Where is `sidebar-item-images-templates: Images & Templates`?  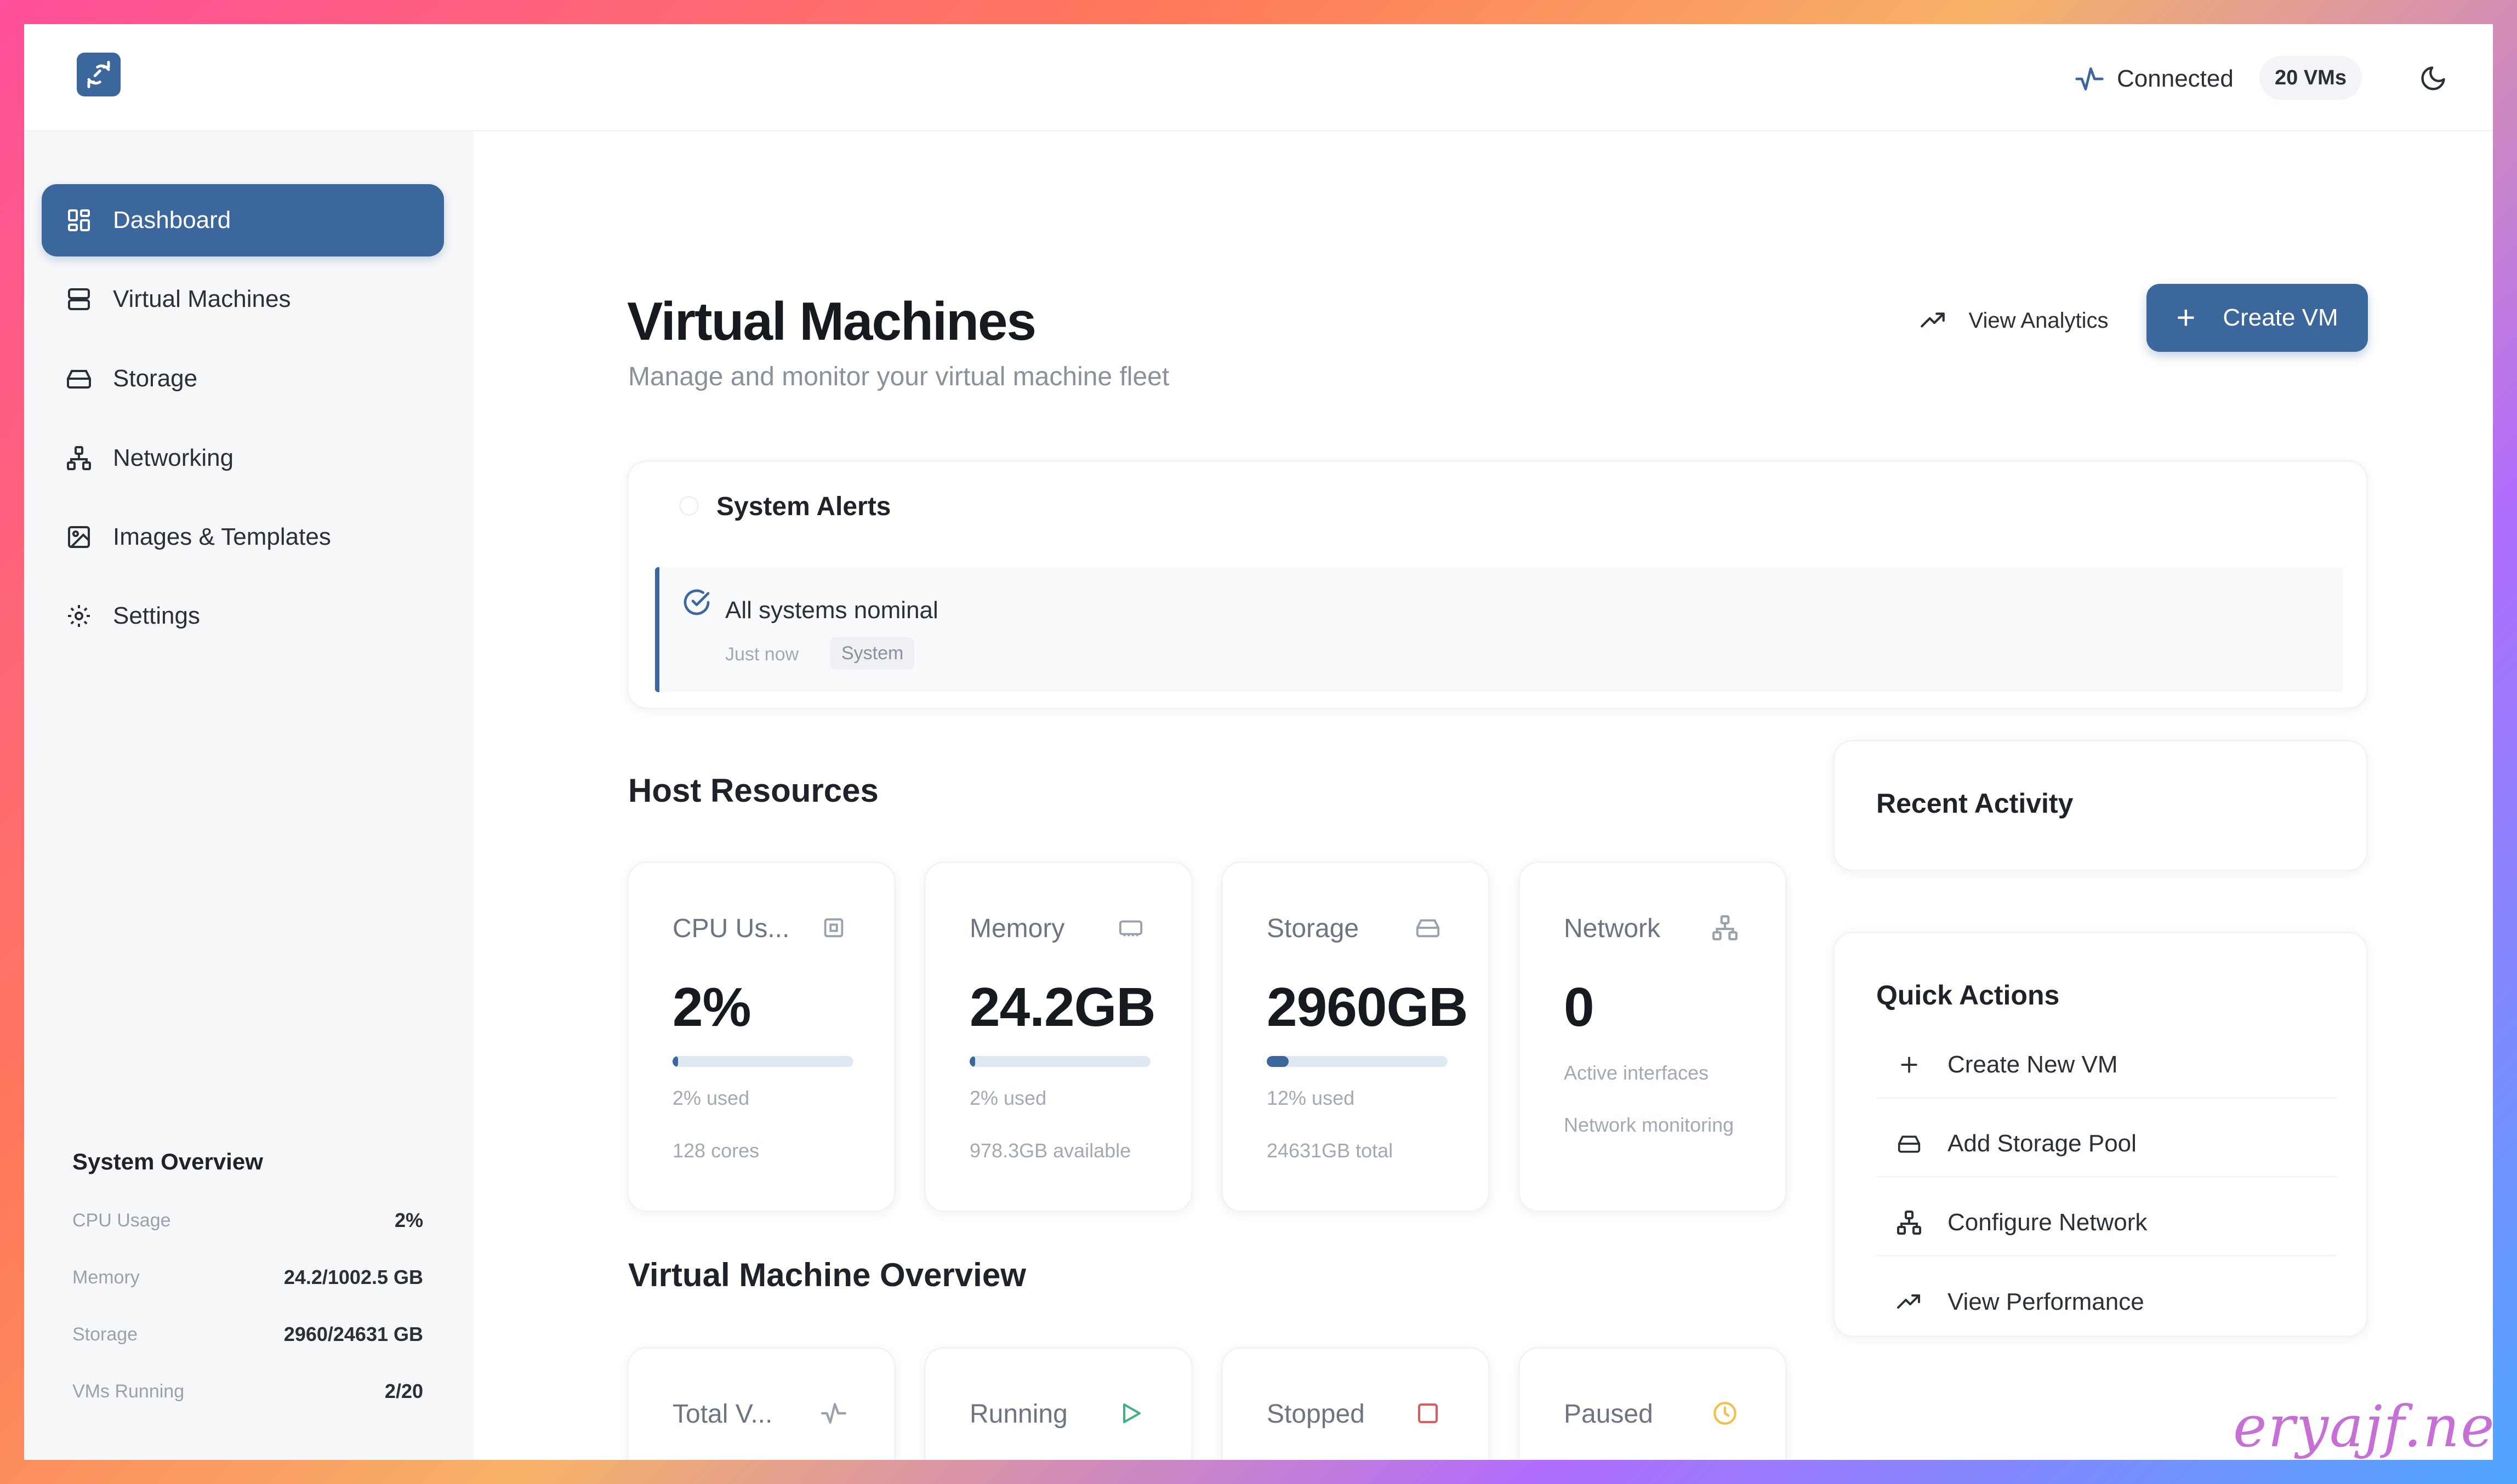 sidebar-item-images-templates: Images & Templates is located at coordinates (243, 537).